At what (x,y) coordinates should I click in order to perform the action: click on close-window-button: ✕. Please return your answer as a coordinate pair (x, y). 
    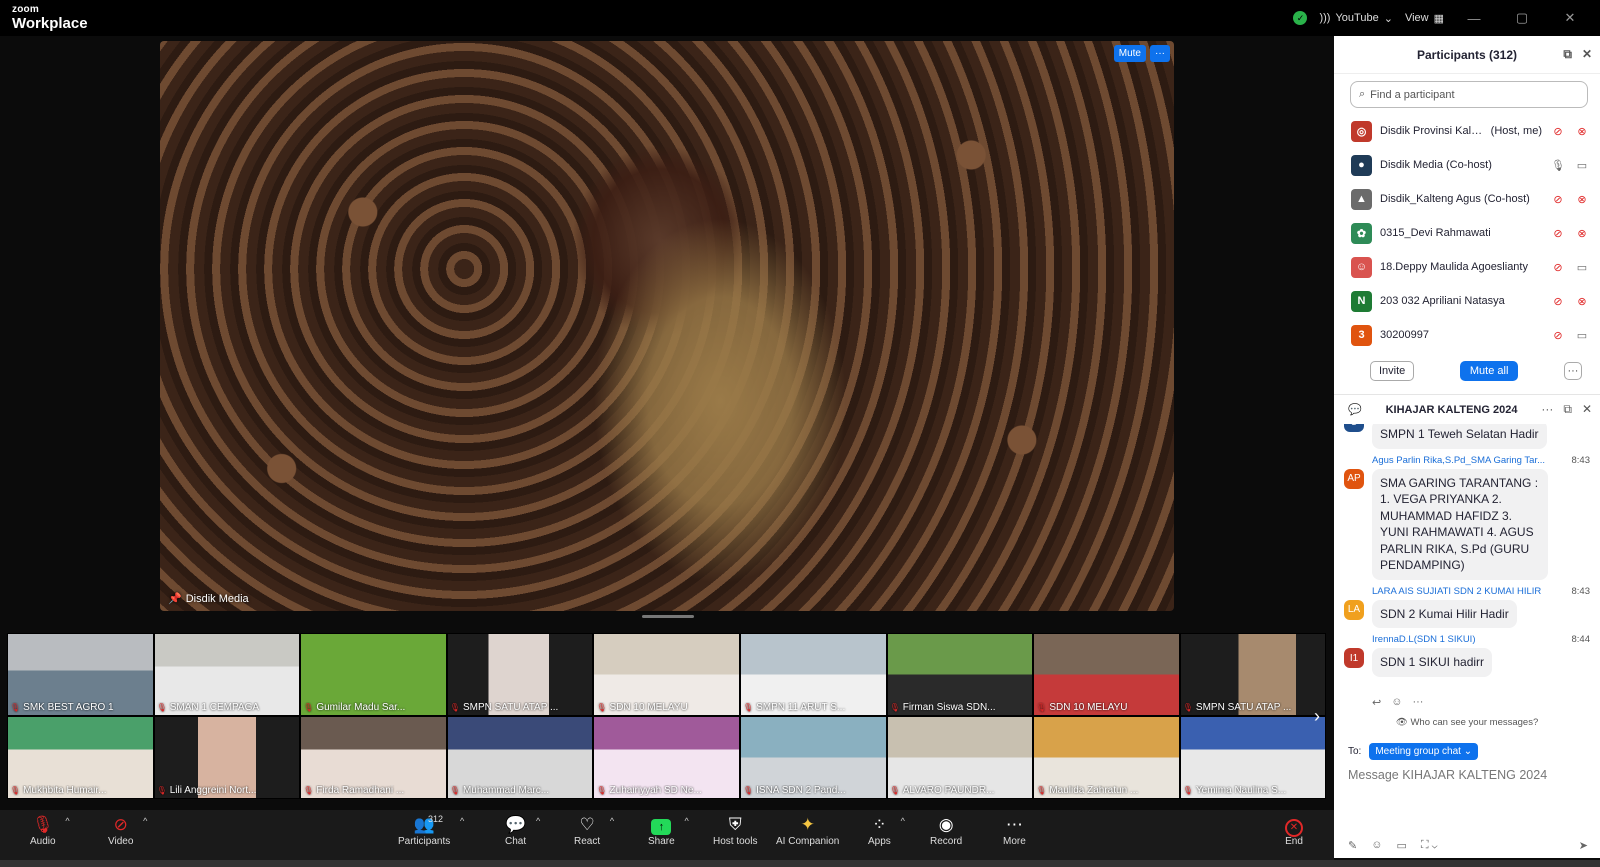
    Looking at the image, I should click on (1570, 18).